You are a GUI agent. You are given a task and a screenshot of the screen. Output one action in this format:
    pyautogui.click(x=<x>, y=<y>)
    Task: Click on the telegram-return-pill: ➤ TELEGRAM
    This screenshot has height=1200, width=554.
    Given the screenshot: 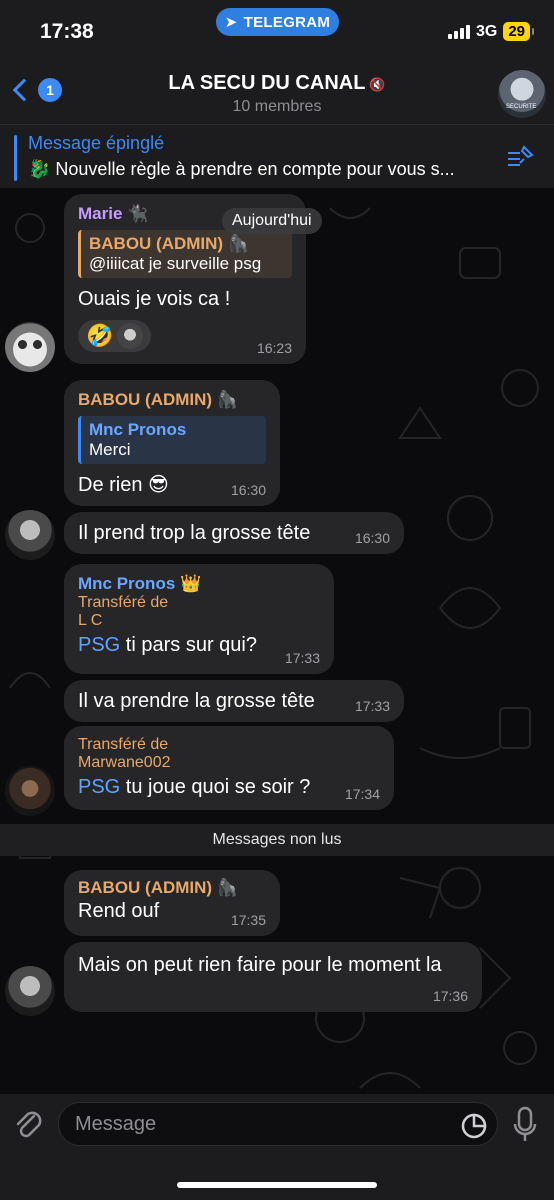 What is the action you would take?
    pyautogui.click(x=277, y=22)
    